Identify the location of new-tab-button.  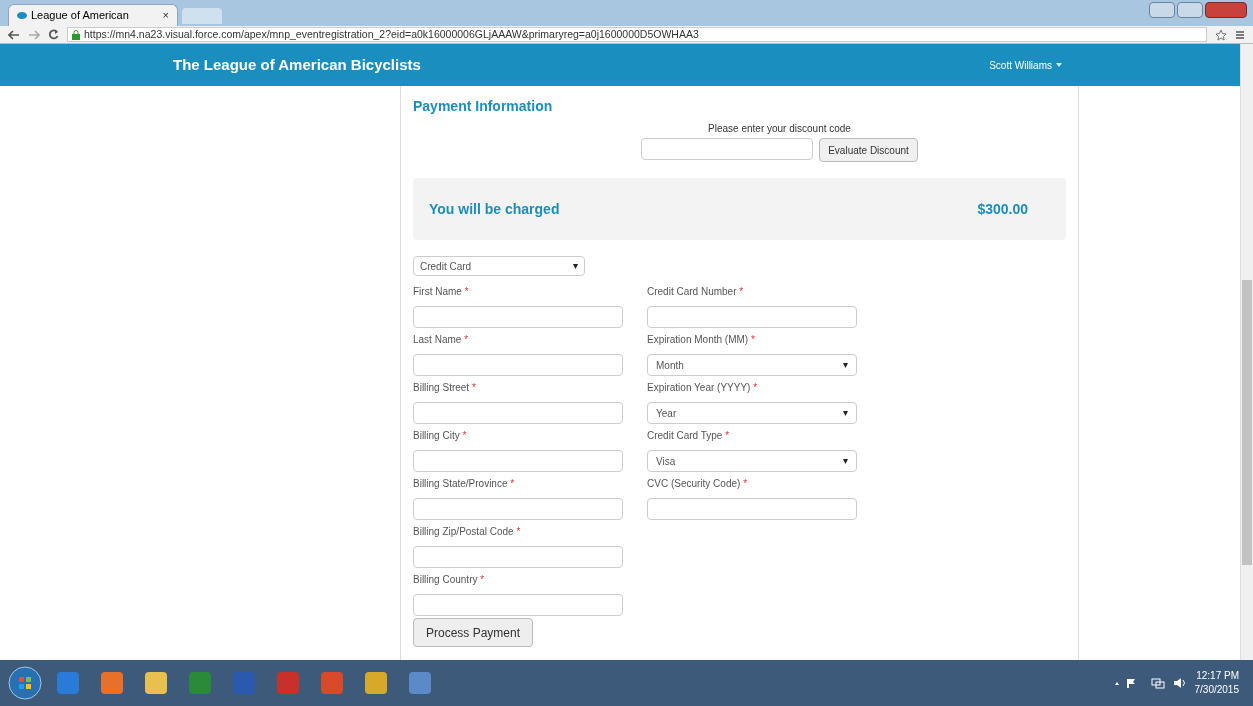
(202, 16).